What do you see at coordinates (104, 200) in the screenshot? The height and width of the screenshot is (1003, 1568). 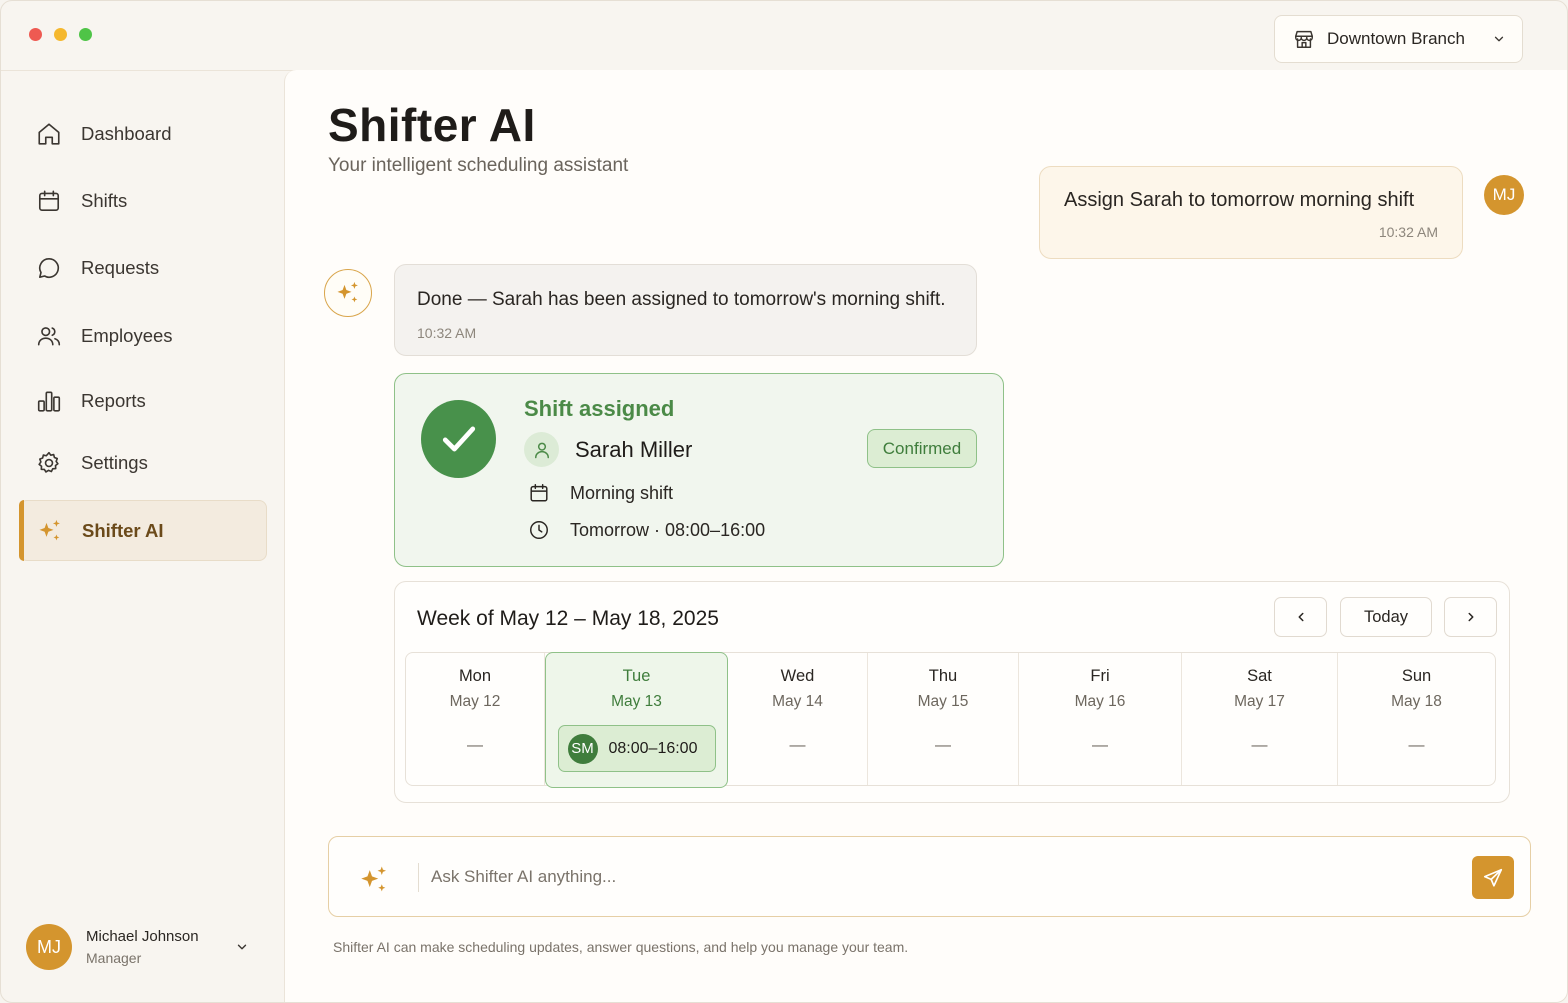 I see `sidebar-item-label: Shifts` at bounding box center [104, 200].